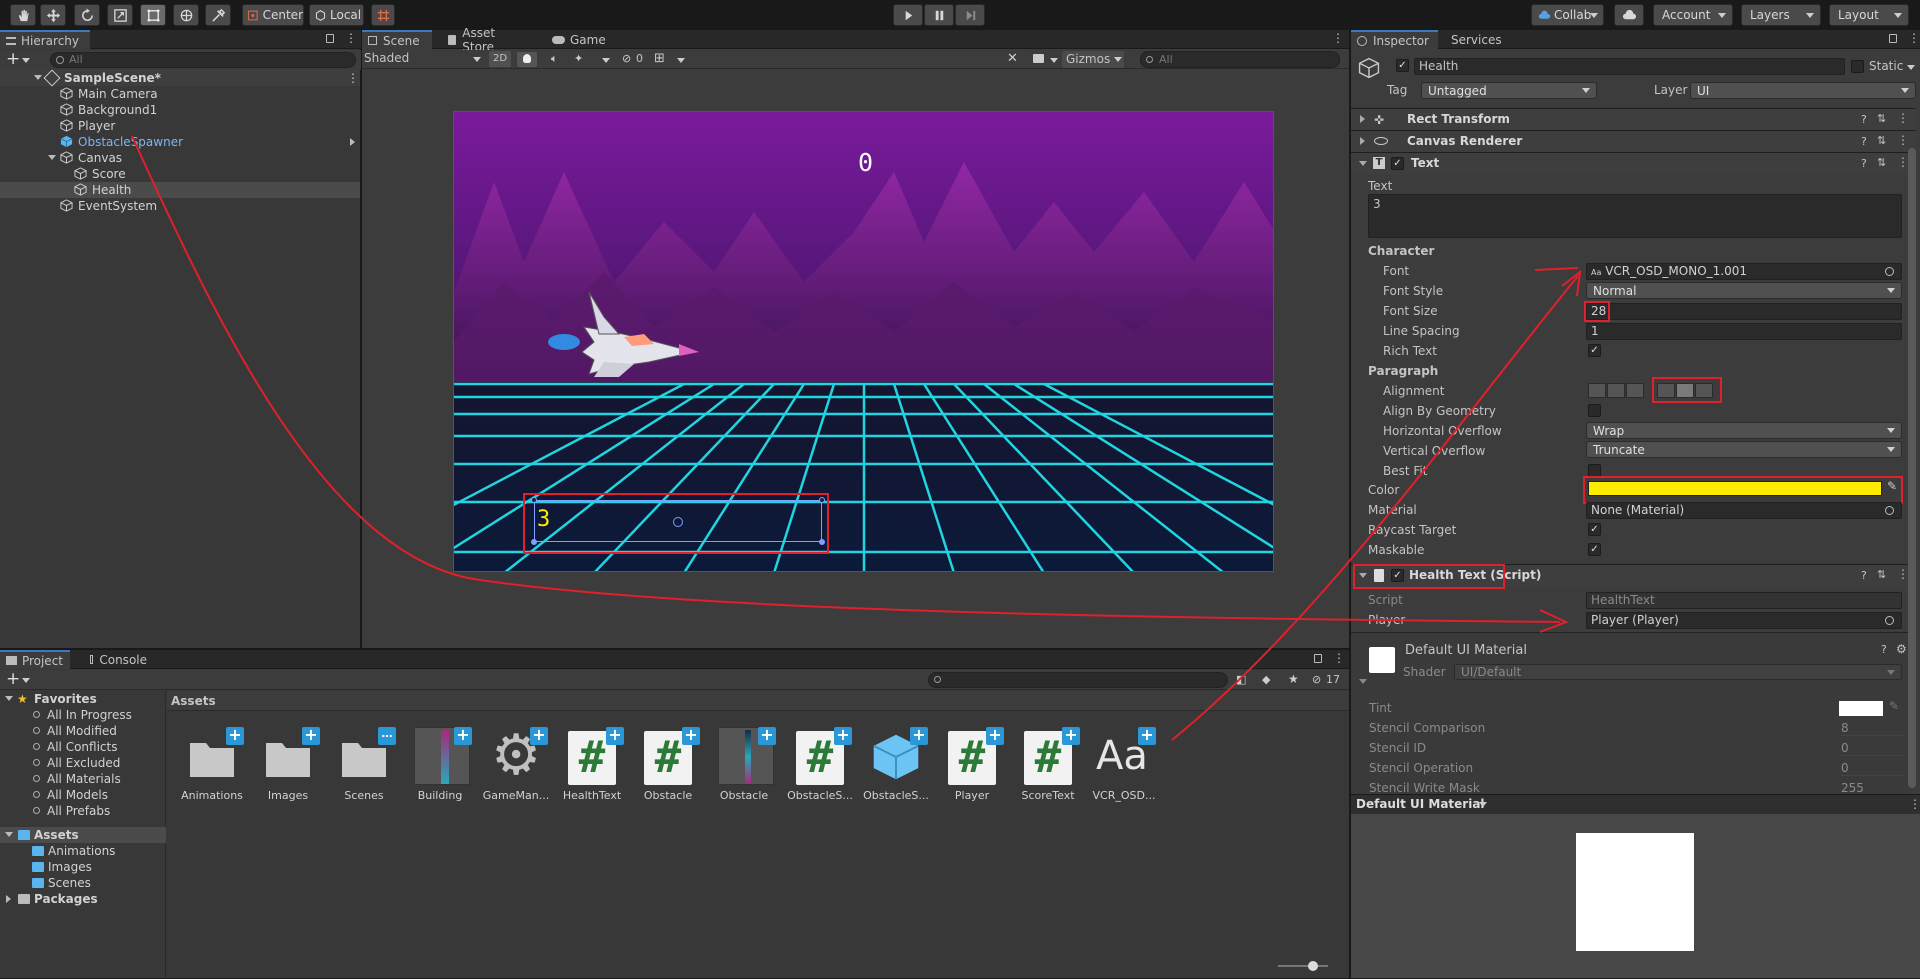  What do you see at coordinates (1266, 679) in the screenshot?
I see `filter-label-icon: ◆` at bounding box center [1266, 679].